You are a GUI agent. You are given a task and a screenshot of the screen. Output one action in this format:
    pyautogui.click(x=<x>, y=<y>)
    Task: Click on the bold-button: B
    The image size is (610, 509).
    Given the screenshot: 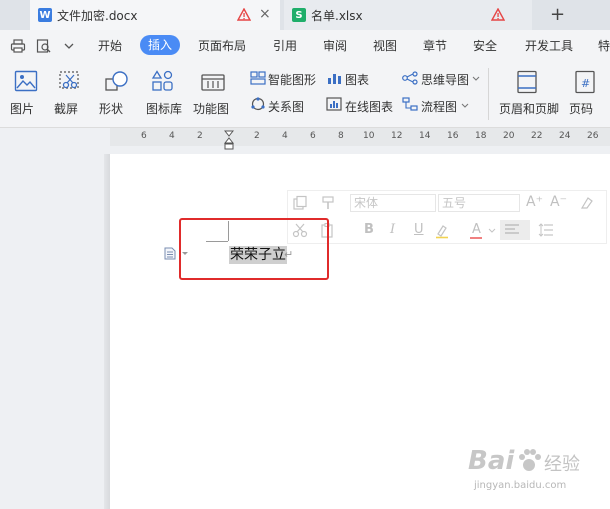 What is the action you would take?
    pyautogui.click(x=369, y=229)
    